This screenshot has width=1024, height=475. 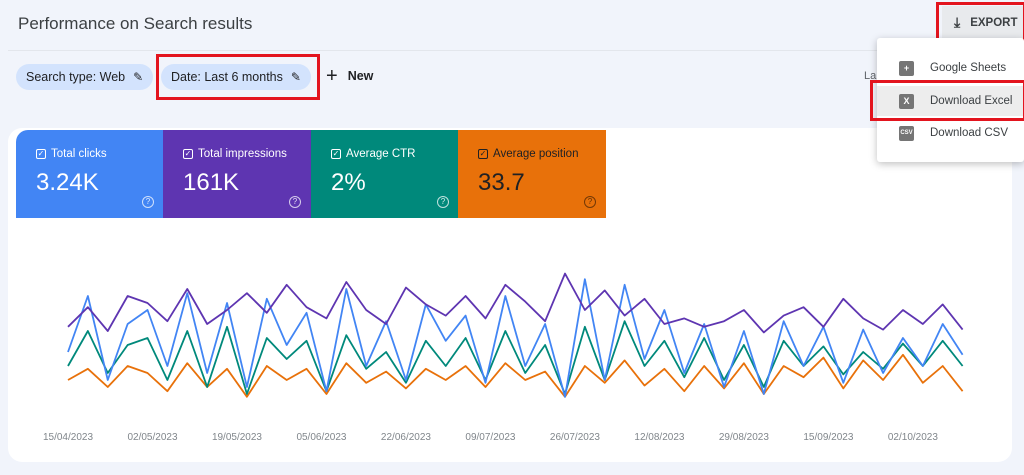 I want to click on x-tick-label: 05/06/2023, so click(x=321, y=437).